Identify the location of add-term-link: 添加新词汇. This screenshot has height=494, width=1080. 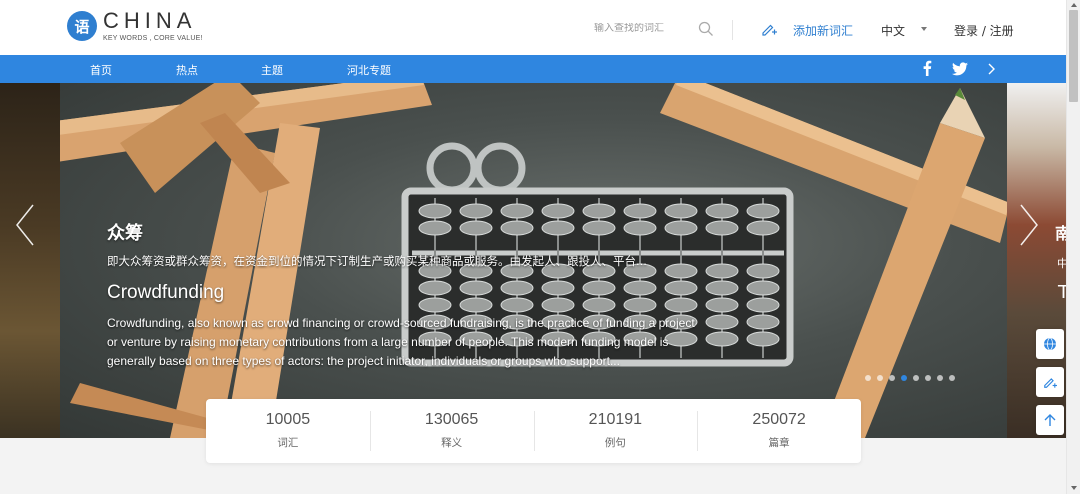
(823, 30).